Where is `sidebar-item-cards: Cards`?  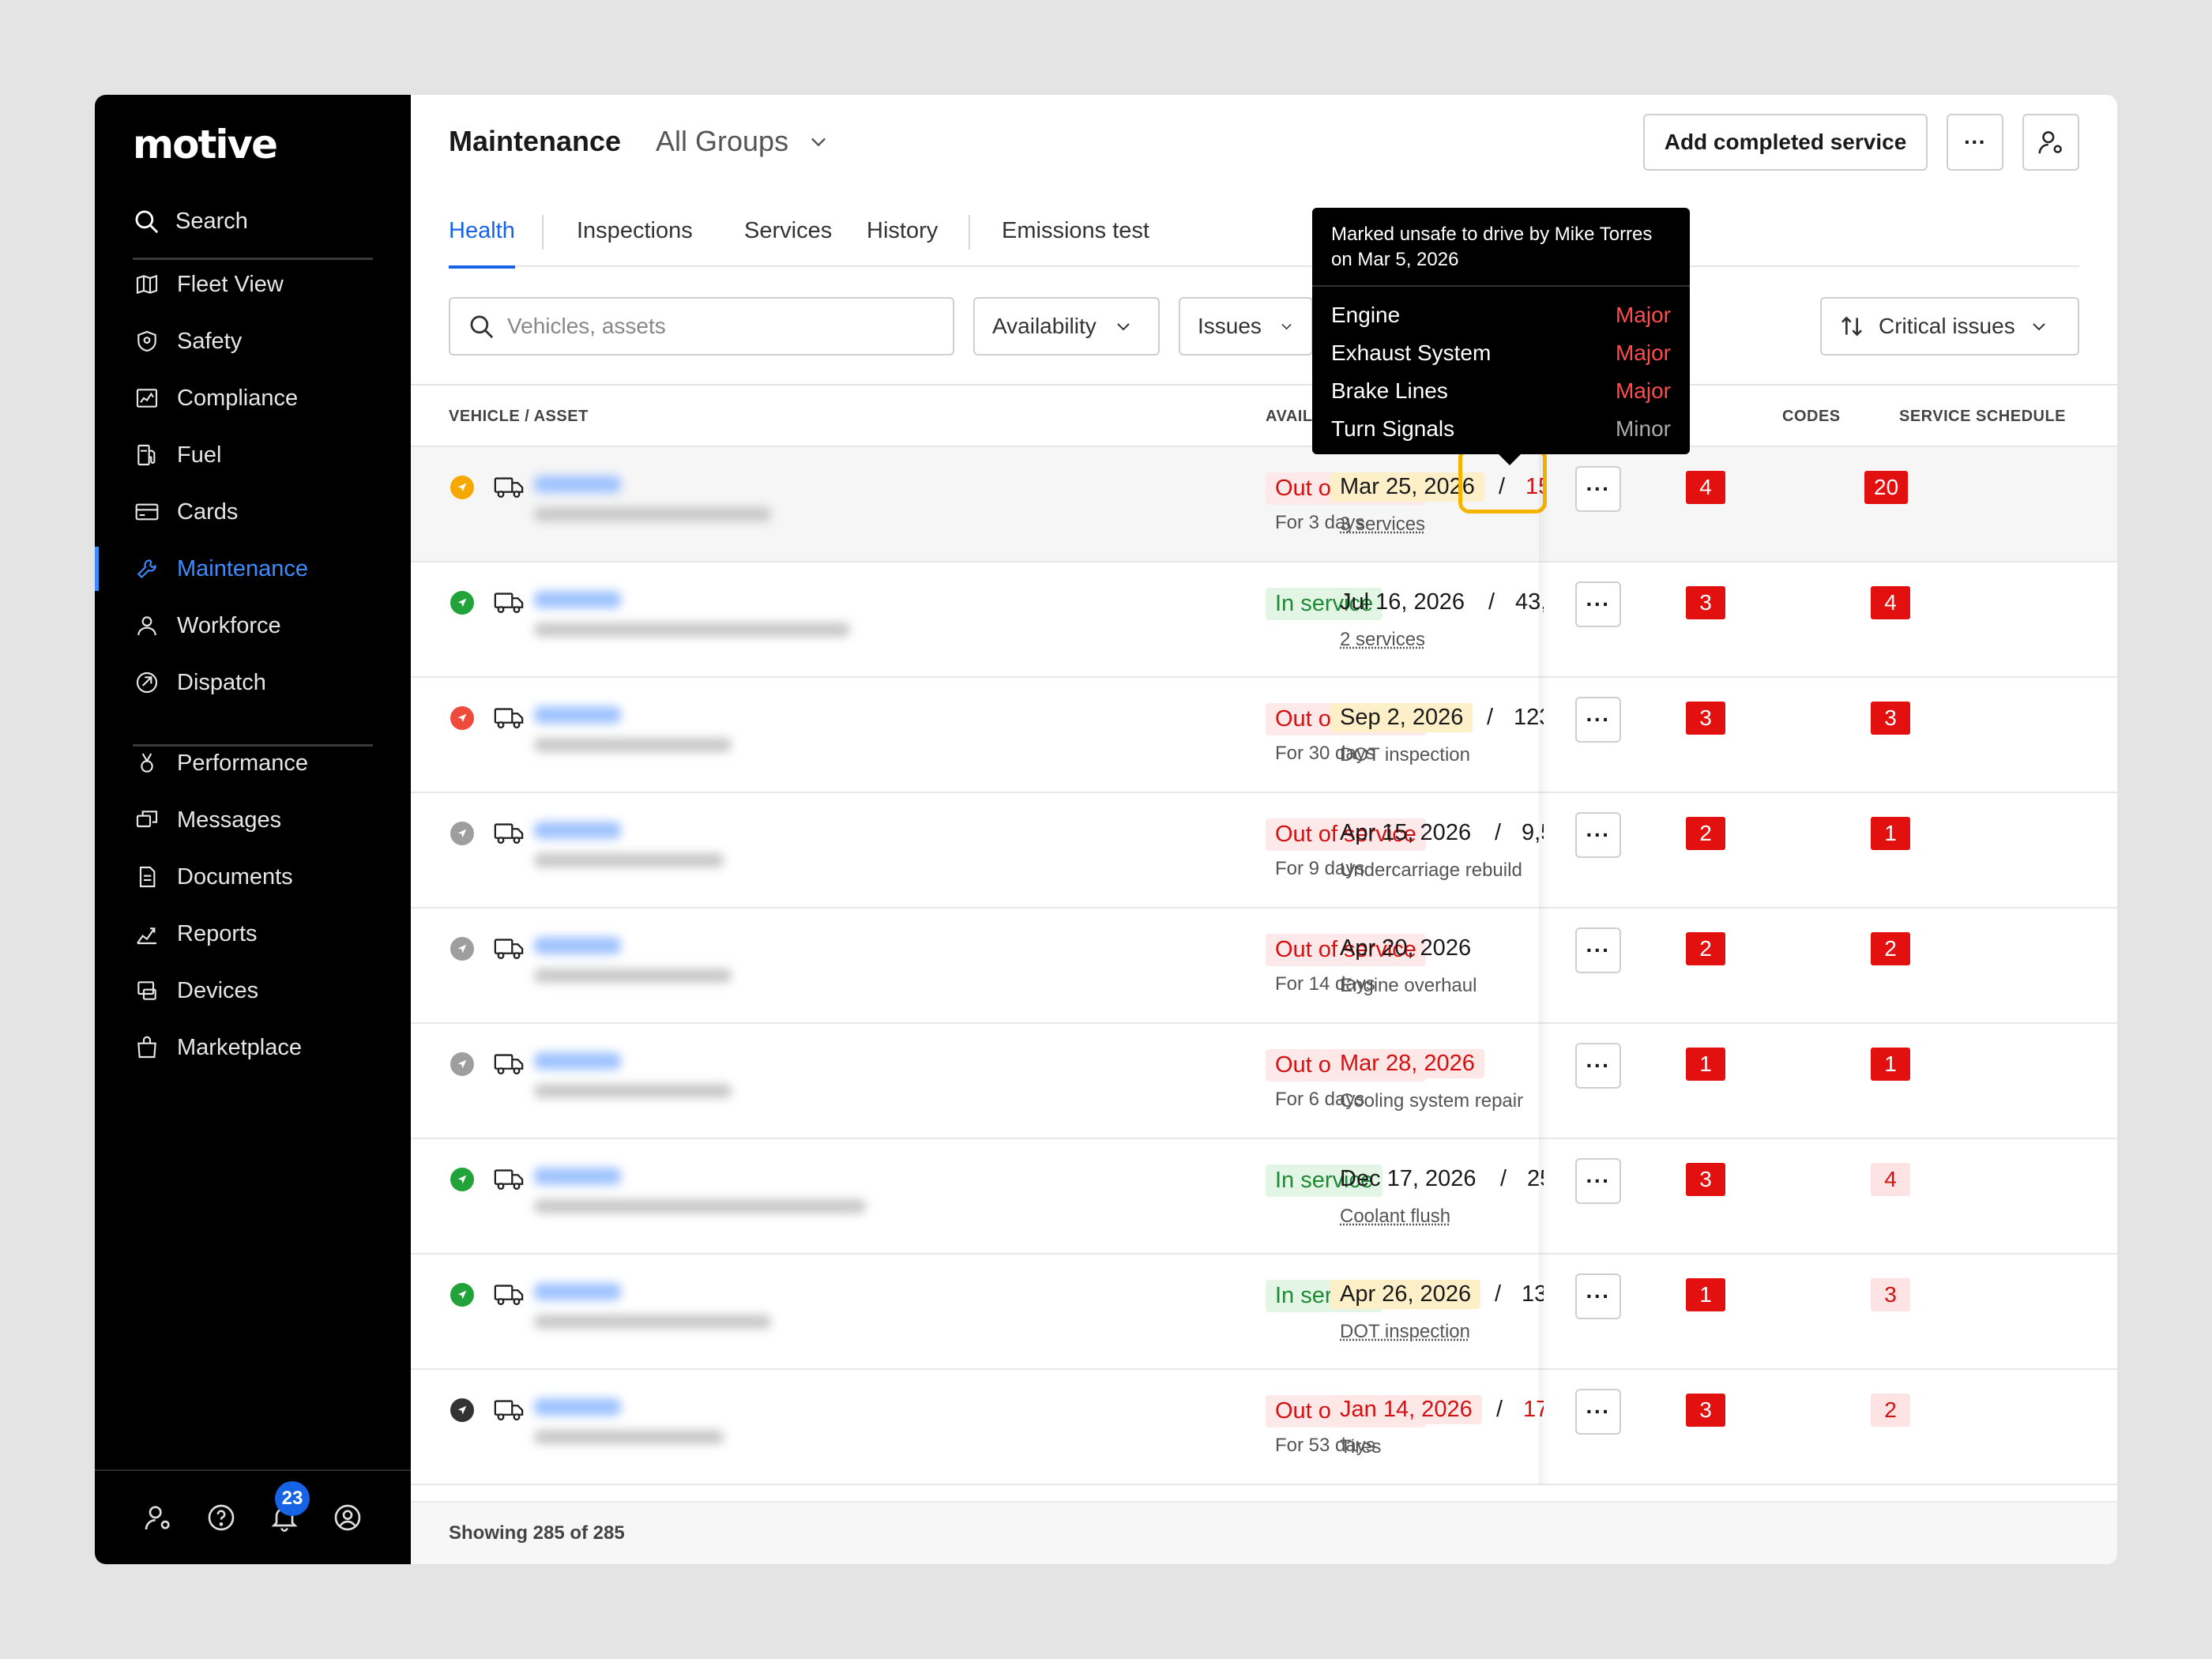
sidebar-item-cards: Cards is located at coordinates (253, 512).